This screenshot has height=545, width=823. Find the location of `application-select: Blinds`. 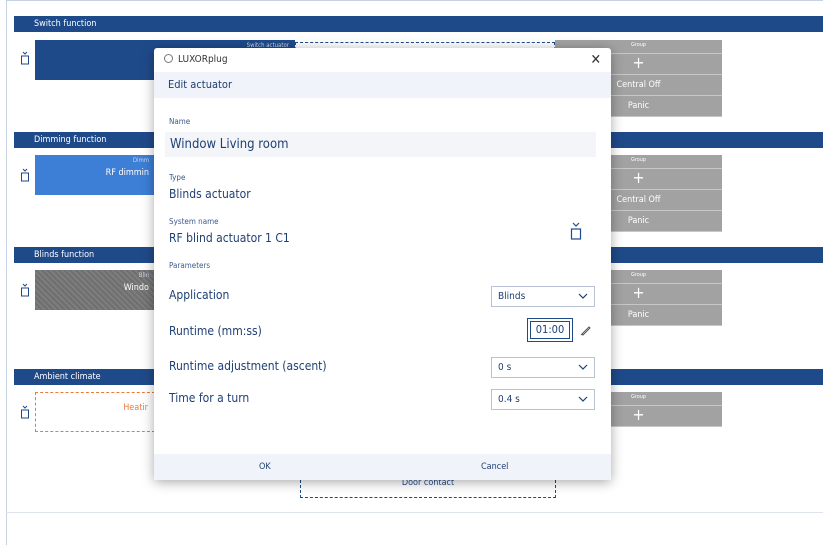

application-select: Blinds is located at coordinates (543, 296).